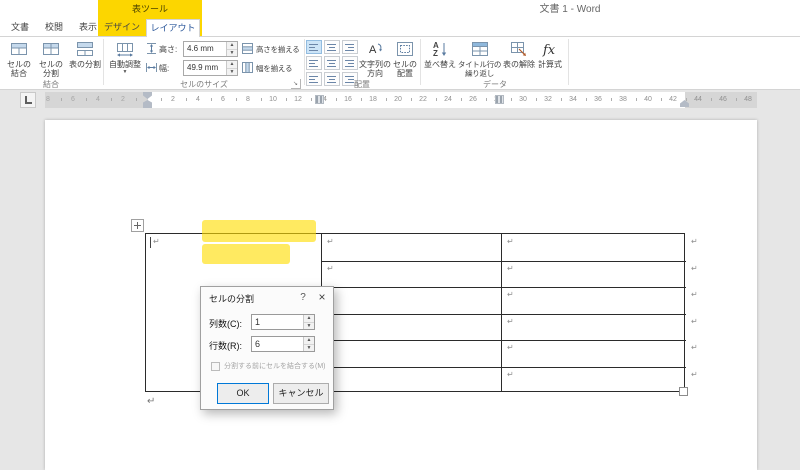  I want to click on merge-before-split-checkbox, so click(215, 366).